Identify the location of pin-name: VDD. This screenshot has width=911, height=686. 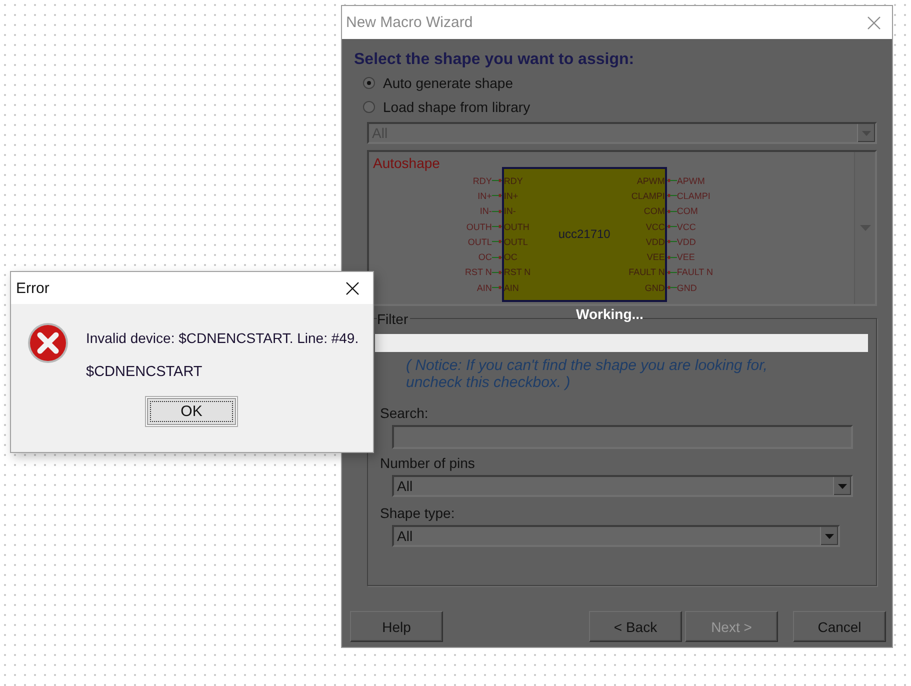
(655, 241).